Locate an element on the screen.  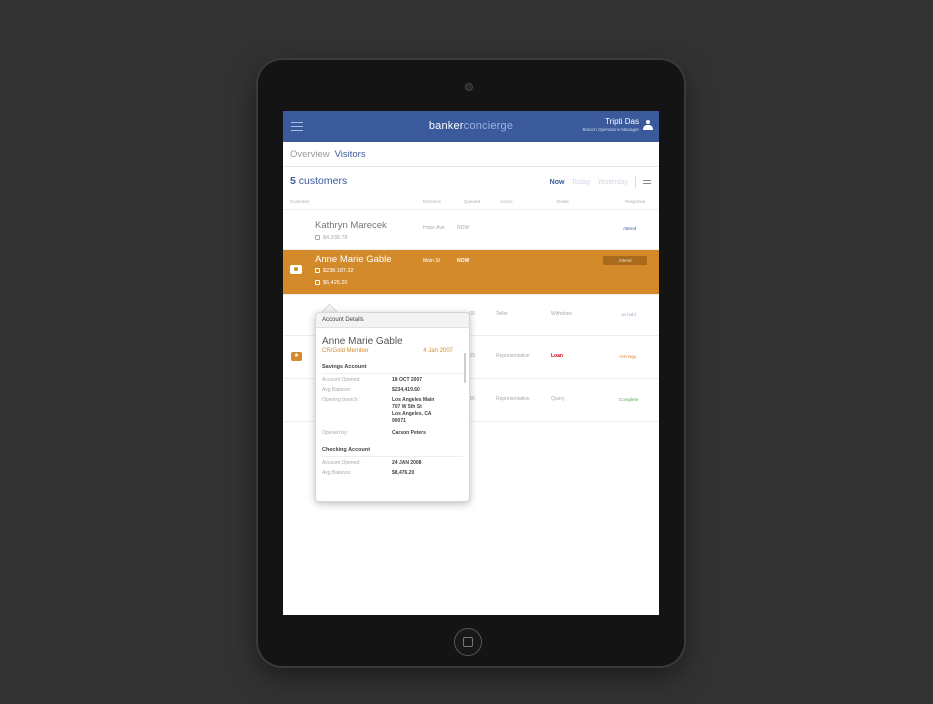
user-name: Tripti Das is located at coordinates (622, 121).